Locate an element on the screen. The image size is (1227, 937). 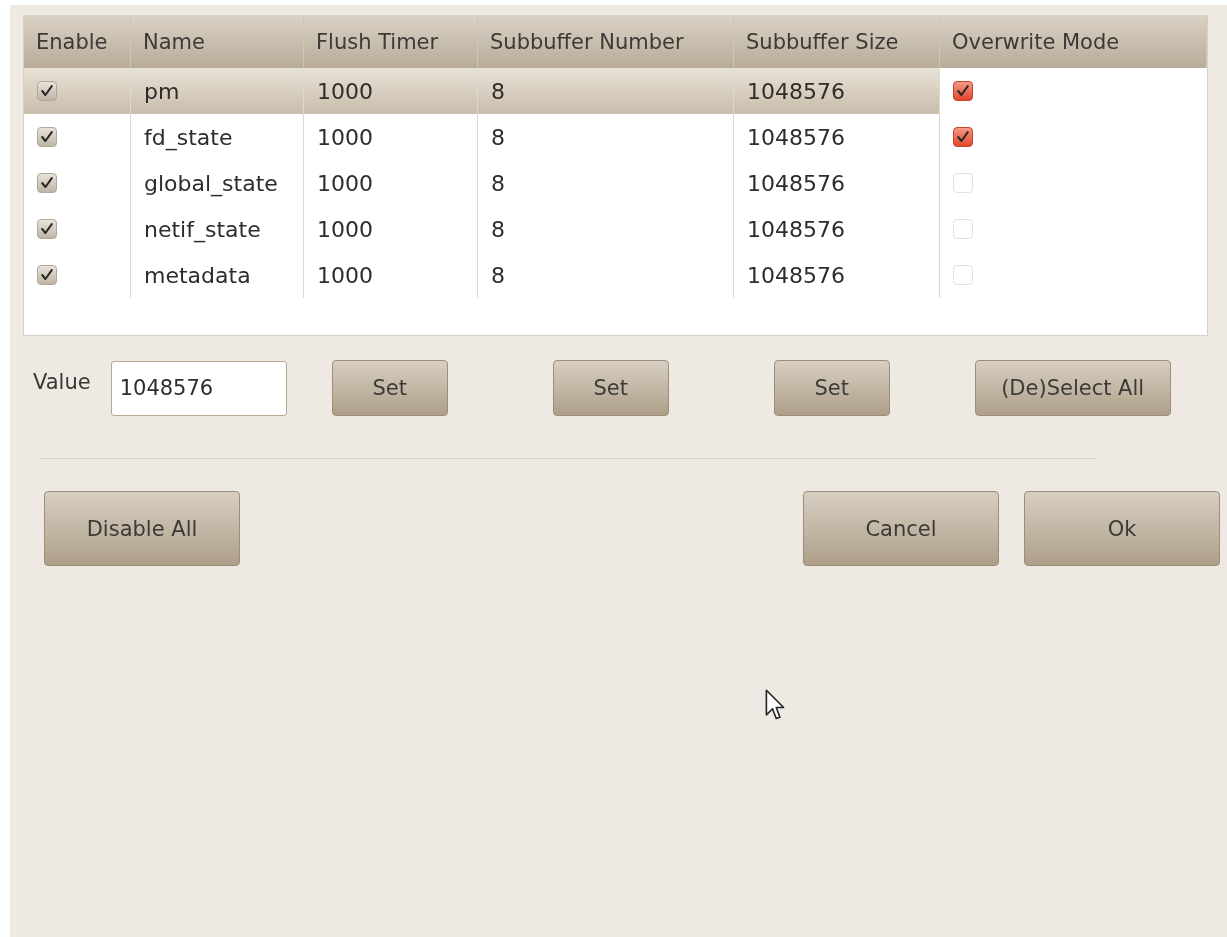
value-field: 1048576 is located at coordinates (198, 388).